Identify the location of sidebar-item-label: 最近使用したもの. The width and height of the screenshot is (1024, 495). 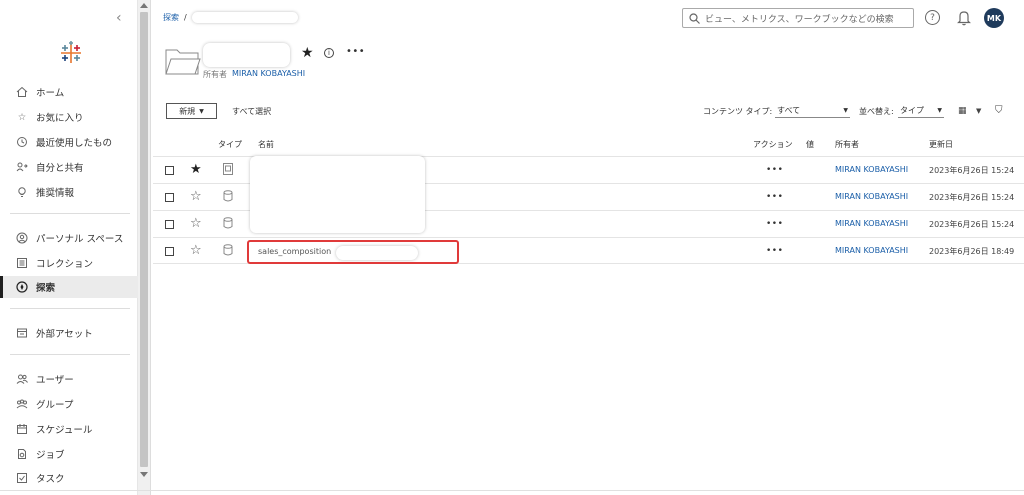
(74, 143).